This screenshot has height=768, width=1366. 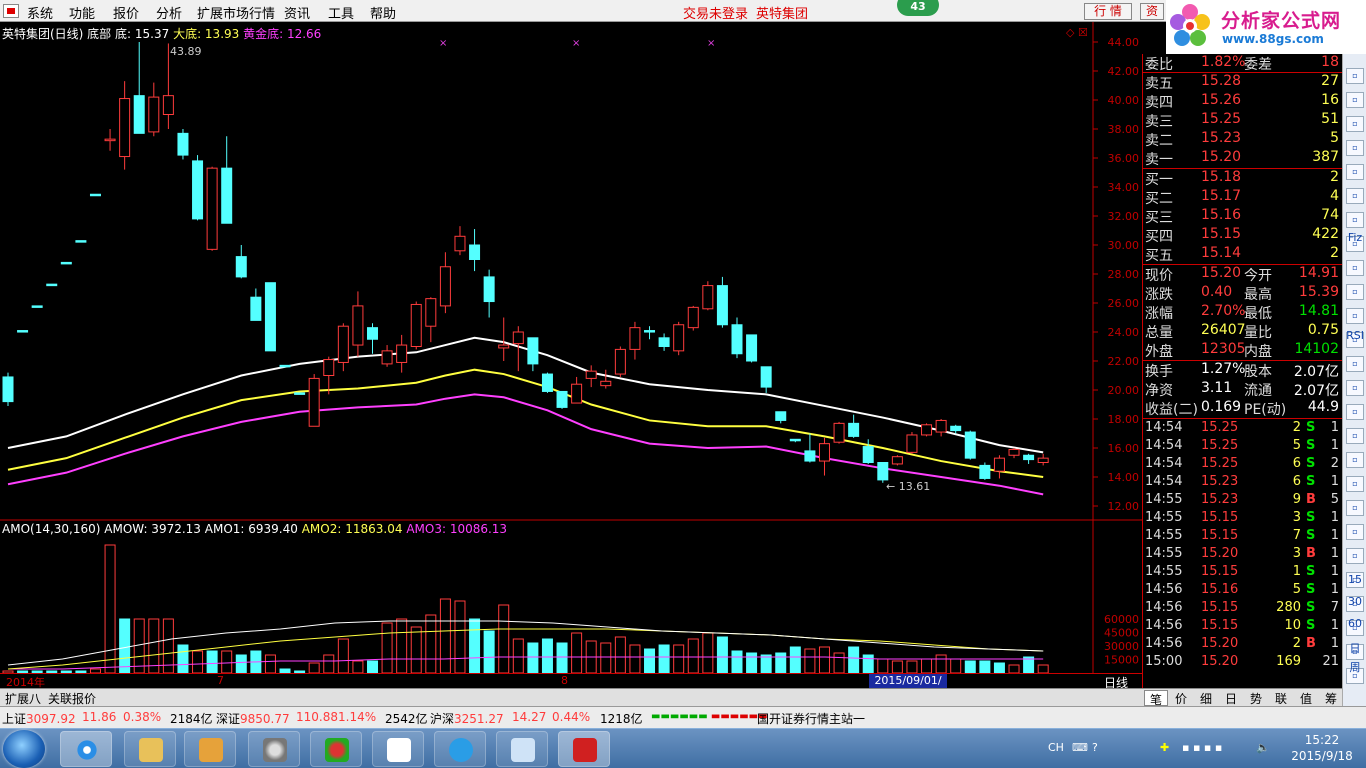 I want to click on ie-taskbar-icon, so click(x=86, y=749).